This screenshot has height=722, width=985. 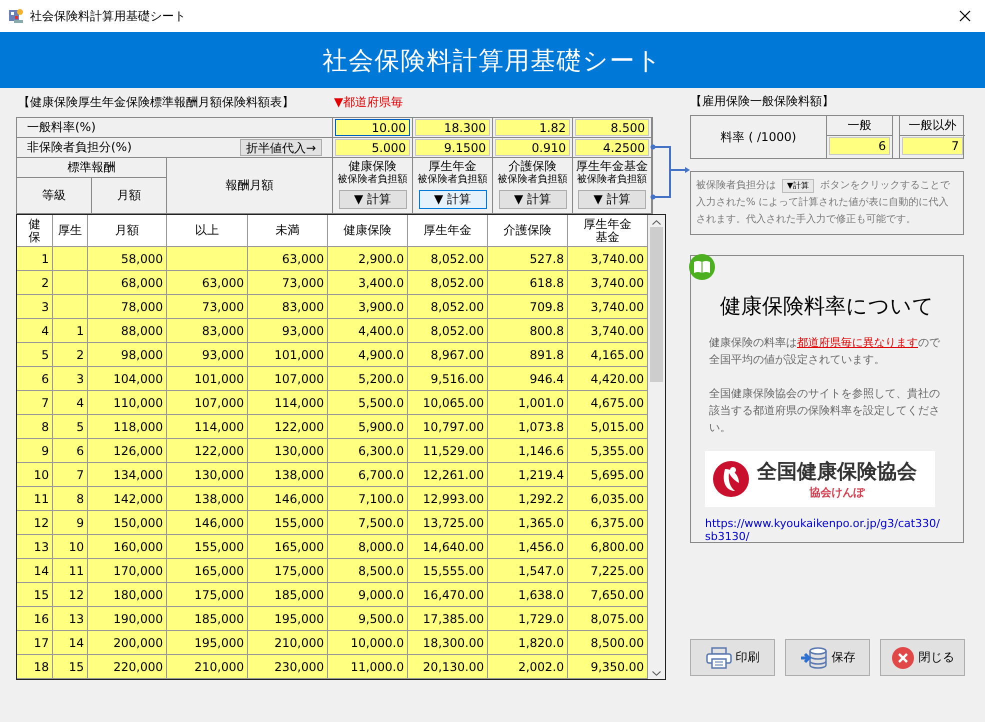 I want to click on table-cell: 4, so click(x=70, y=402).